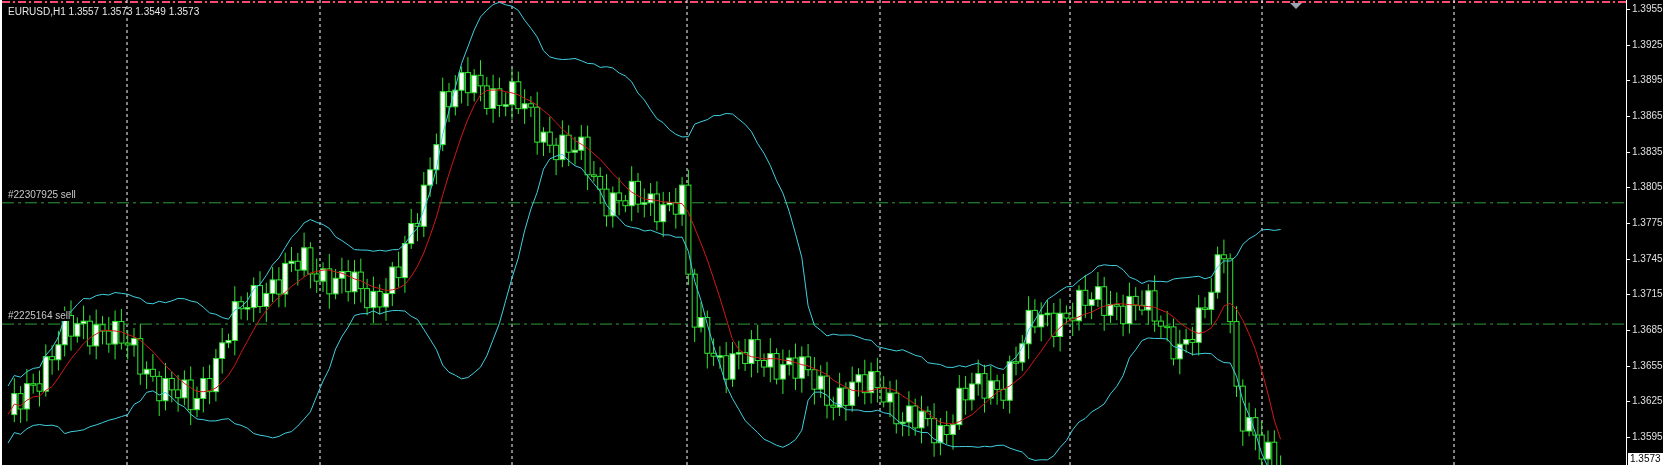  Describe the element at coordinates (1647, 294) in the screenshot. I see `price-label: 1.3715` at that location.